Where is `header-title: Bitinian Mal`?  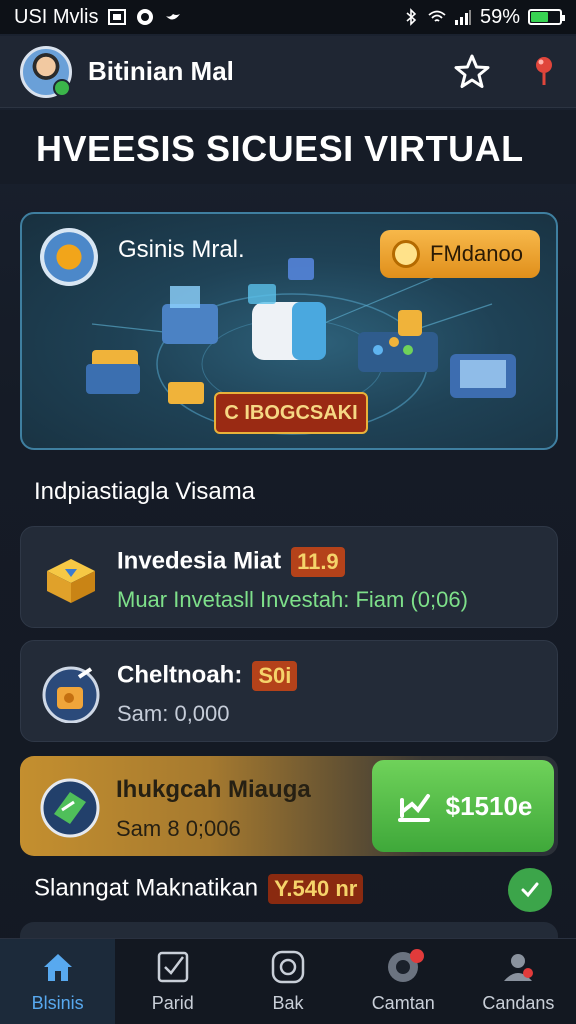 header-title: Bitinian Mal is located at coordinates (161, 71).